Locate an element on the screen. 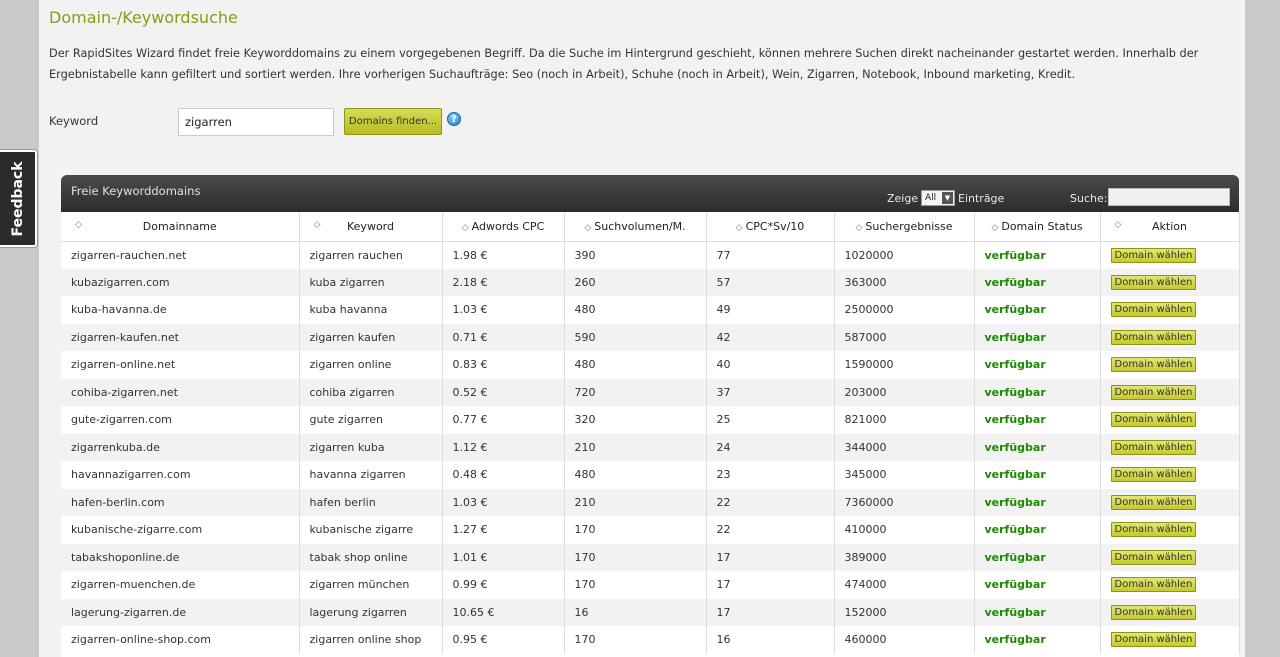 The width and height of the screenshot is (1280, 657). cell-domain: hafen-berlin.com is located at coordinates (180, 502).